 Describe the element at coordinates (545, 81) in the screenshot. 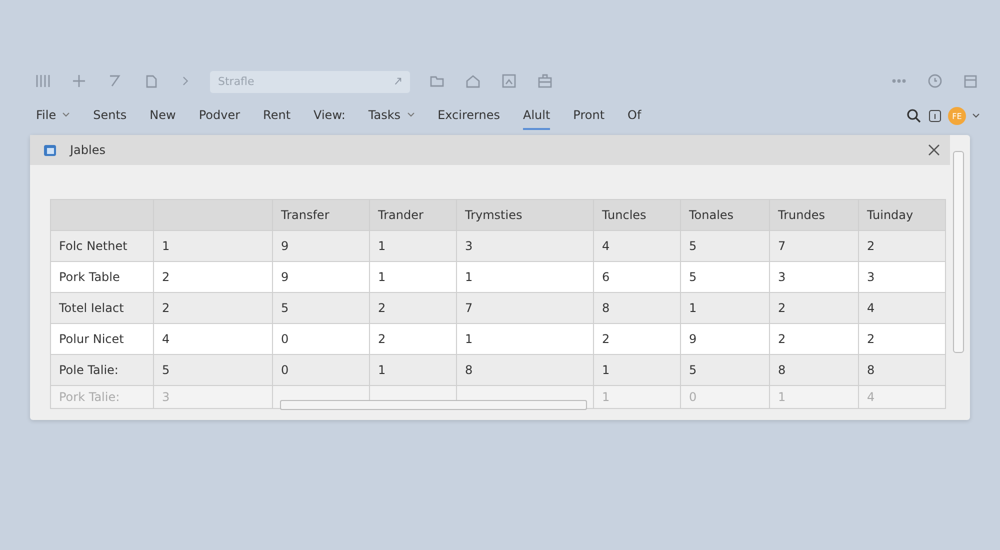

I see `briefcase-icon` at that location.